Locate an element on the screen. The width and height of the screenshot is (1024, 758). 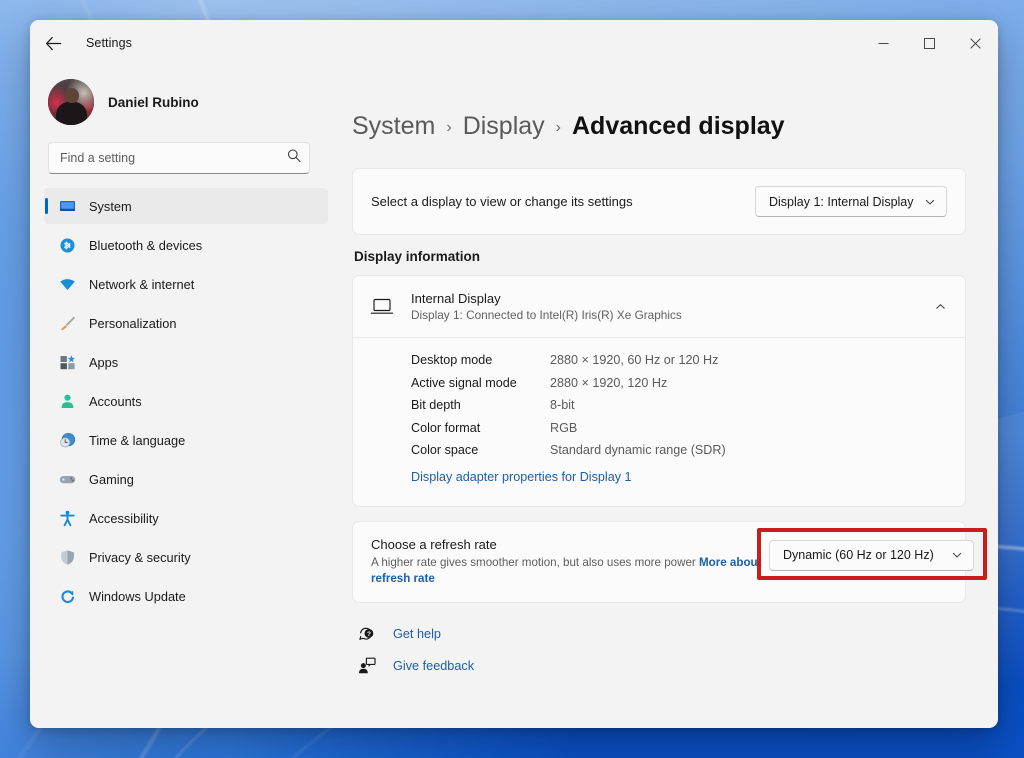
sidebar-item-network-internet: Network & internet is located at coordinates (186, 284).